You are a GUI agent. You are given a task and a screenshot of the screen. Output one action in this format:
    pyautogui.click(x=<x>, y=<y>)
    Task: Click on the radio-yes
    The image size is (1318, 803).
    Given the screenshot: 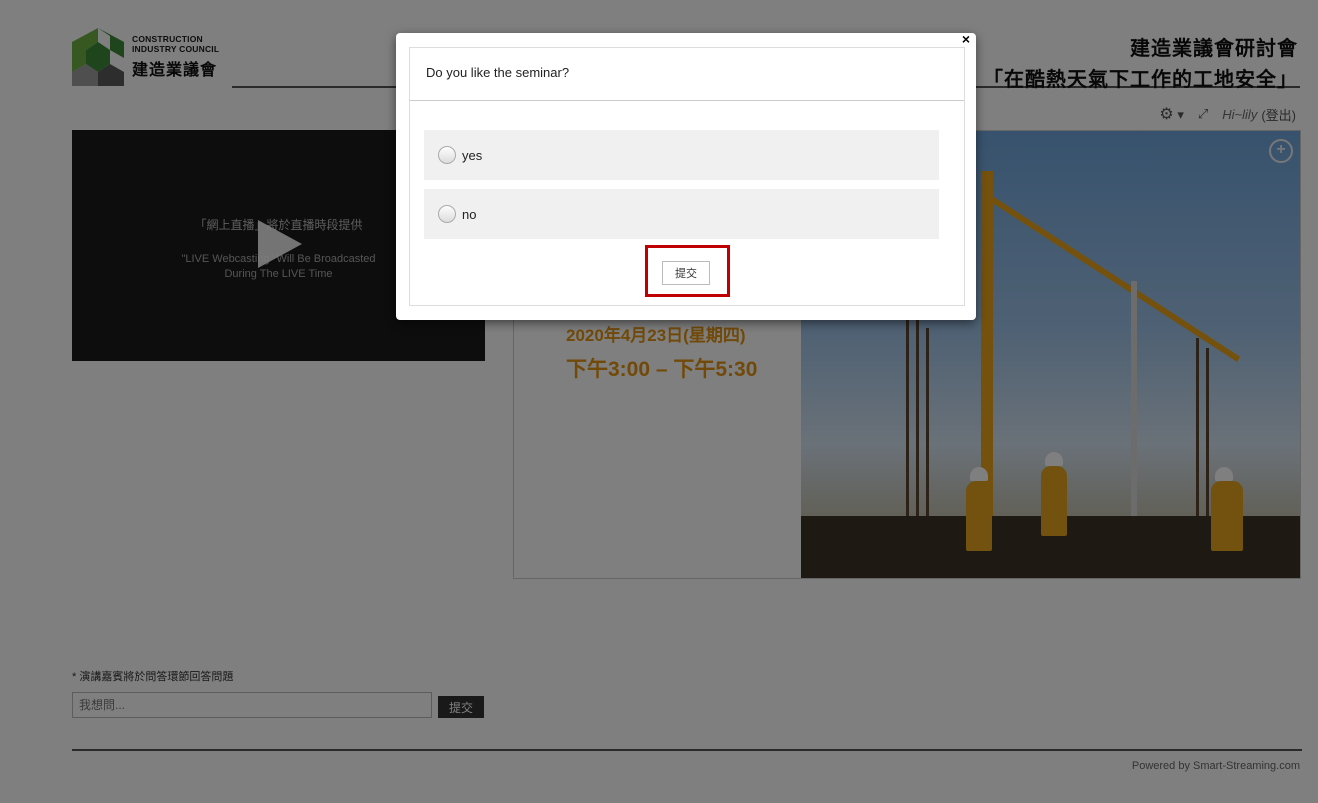 What is the action you would take?
    pyautogui.click(x=447, y=155)
    